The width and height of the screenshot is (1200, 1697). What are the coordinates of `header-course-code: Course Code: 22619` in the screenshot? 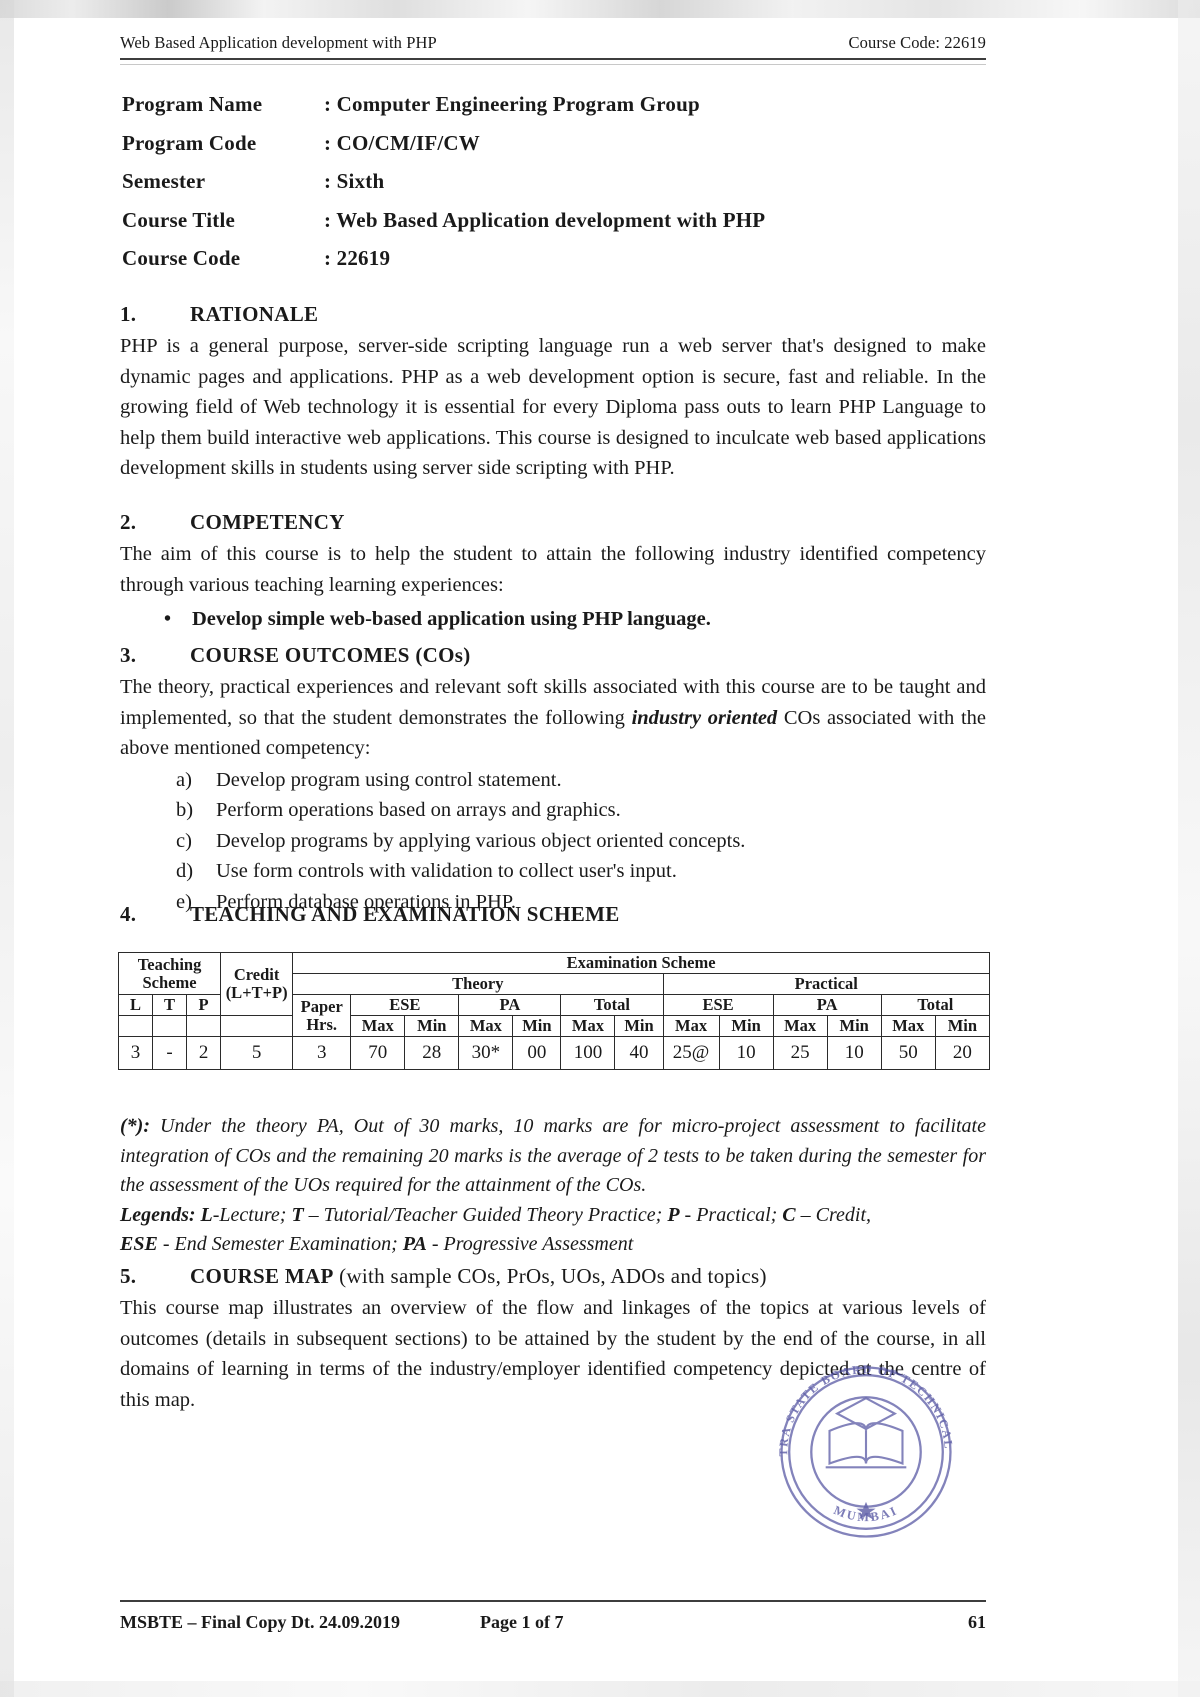 It's located at (917, 42).